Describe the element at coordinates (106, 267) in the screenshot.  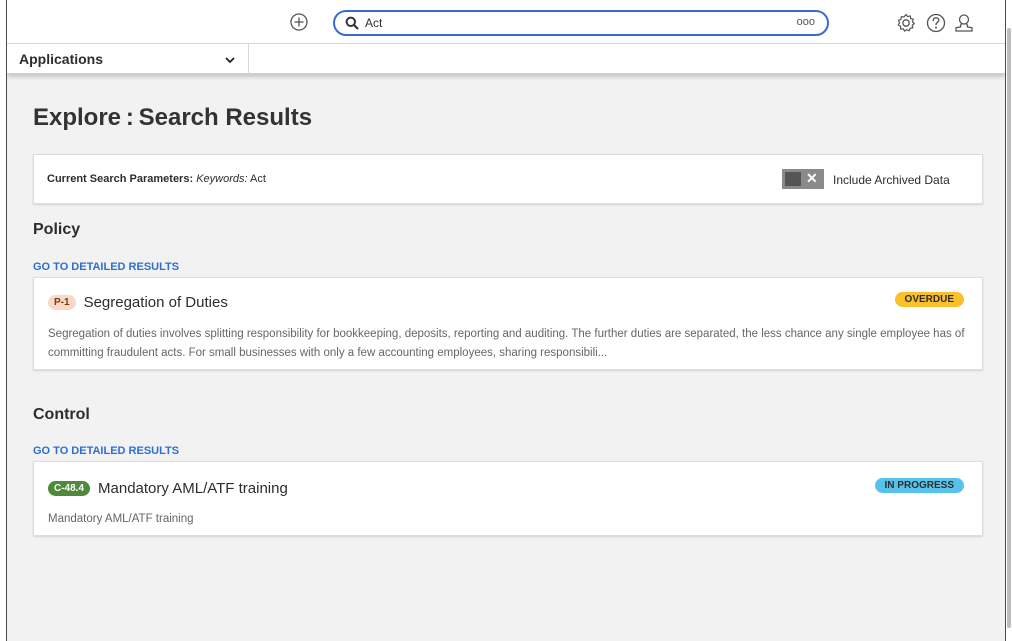
I see `policy-detailed-results-link: GO TO DETAILED RESULTS` at that location.